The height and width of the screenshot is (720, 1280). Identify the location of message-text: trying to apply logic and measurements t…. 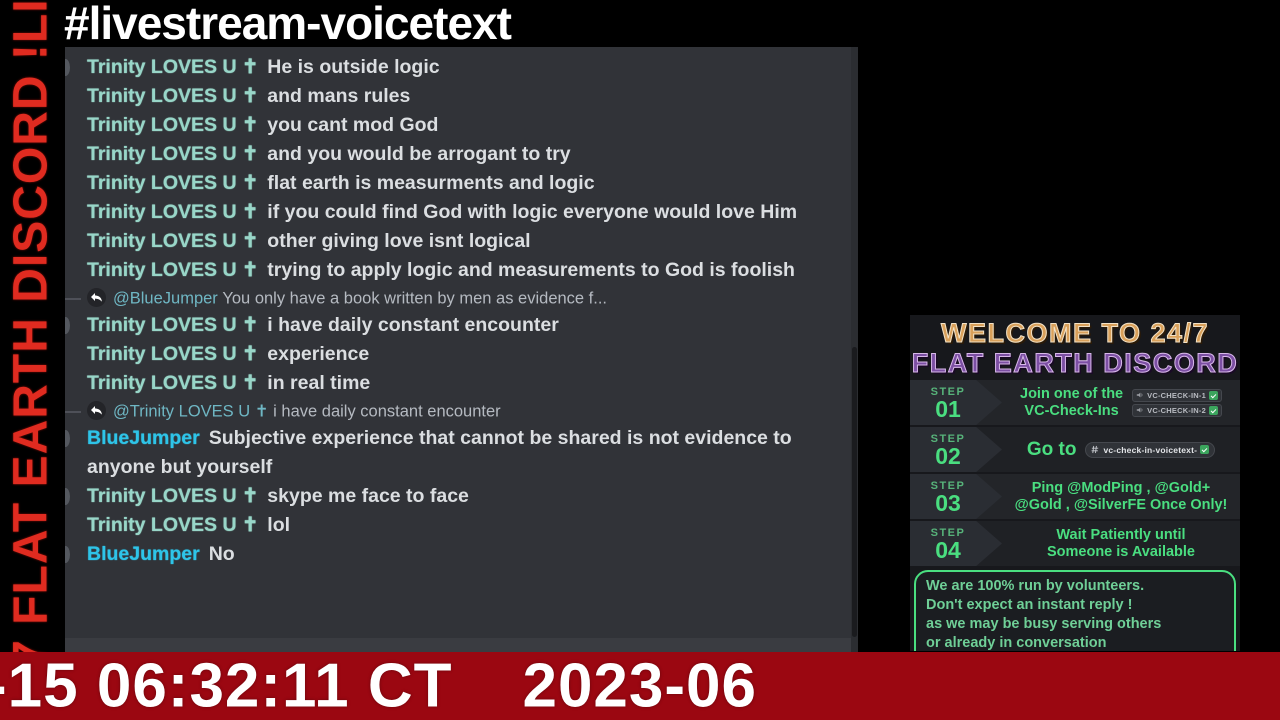
(531, 270).